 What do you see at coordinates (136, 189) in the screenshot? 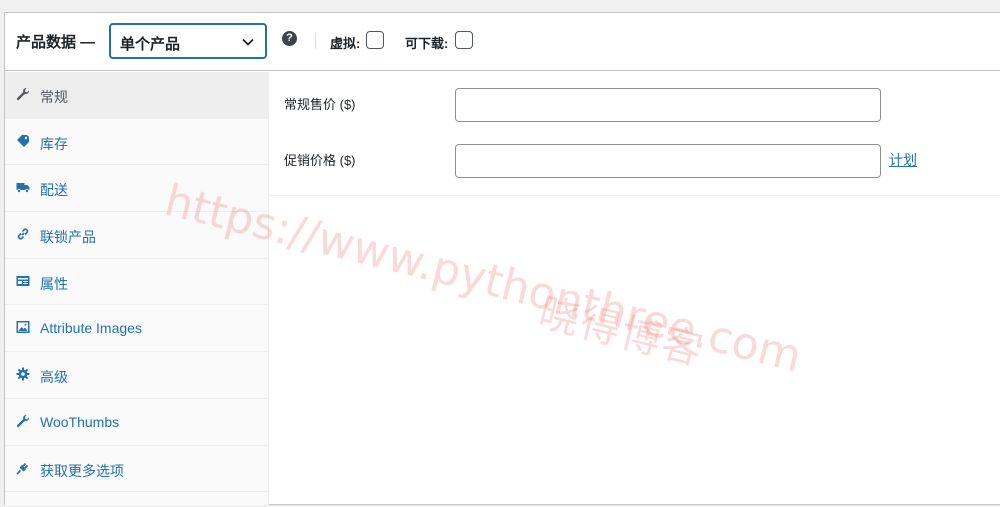
I see `tab-shipping: 配送` at bounding box center [136, 189].